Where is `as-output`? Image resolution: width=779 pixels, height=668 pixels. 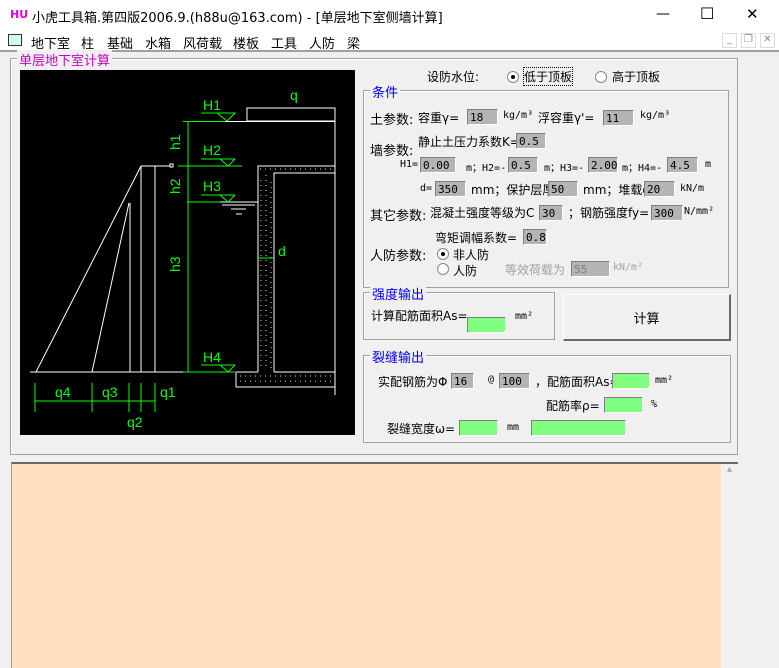 as-output is located at coordinates (486, 325).